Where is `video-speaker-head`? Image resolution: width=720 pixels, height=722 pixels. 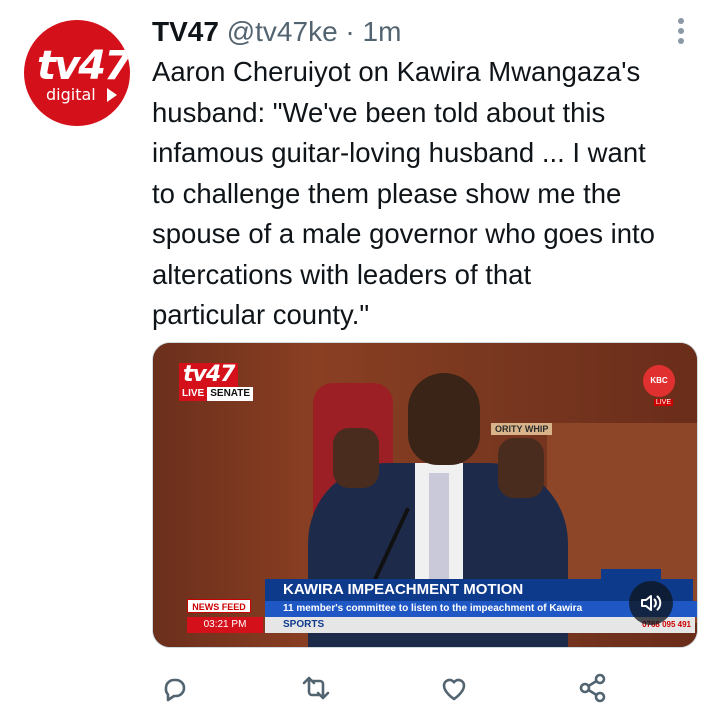
video-speaker-head is located at coordinates (444, 419).